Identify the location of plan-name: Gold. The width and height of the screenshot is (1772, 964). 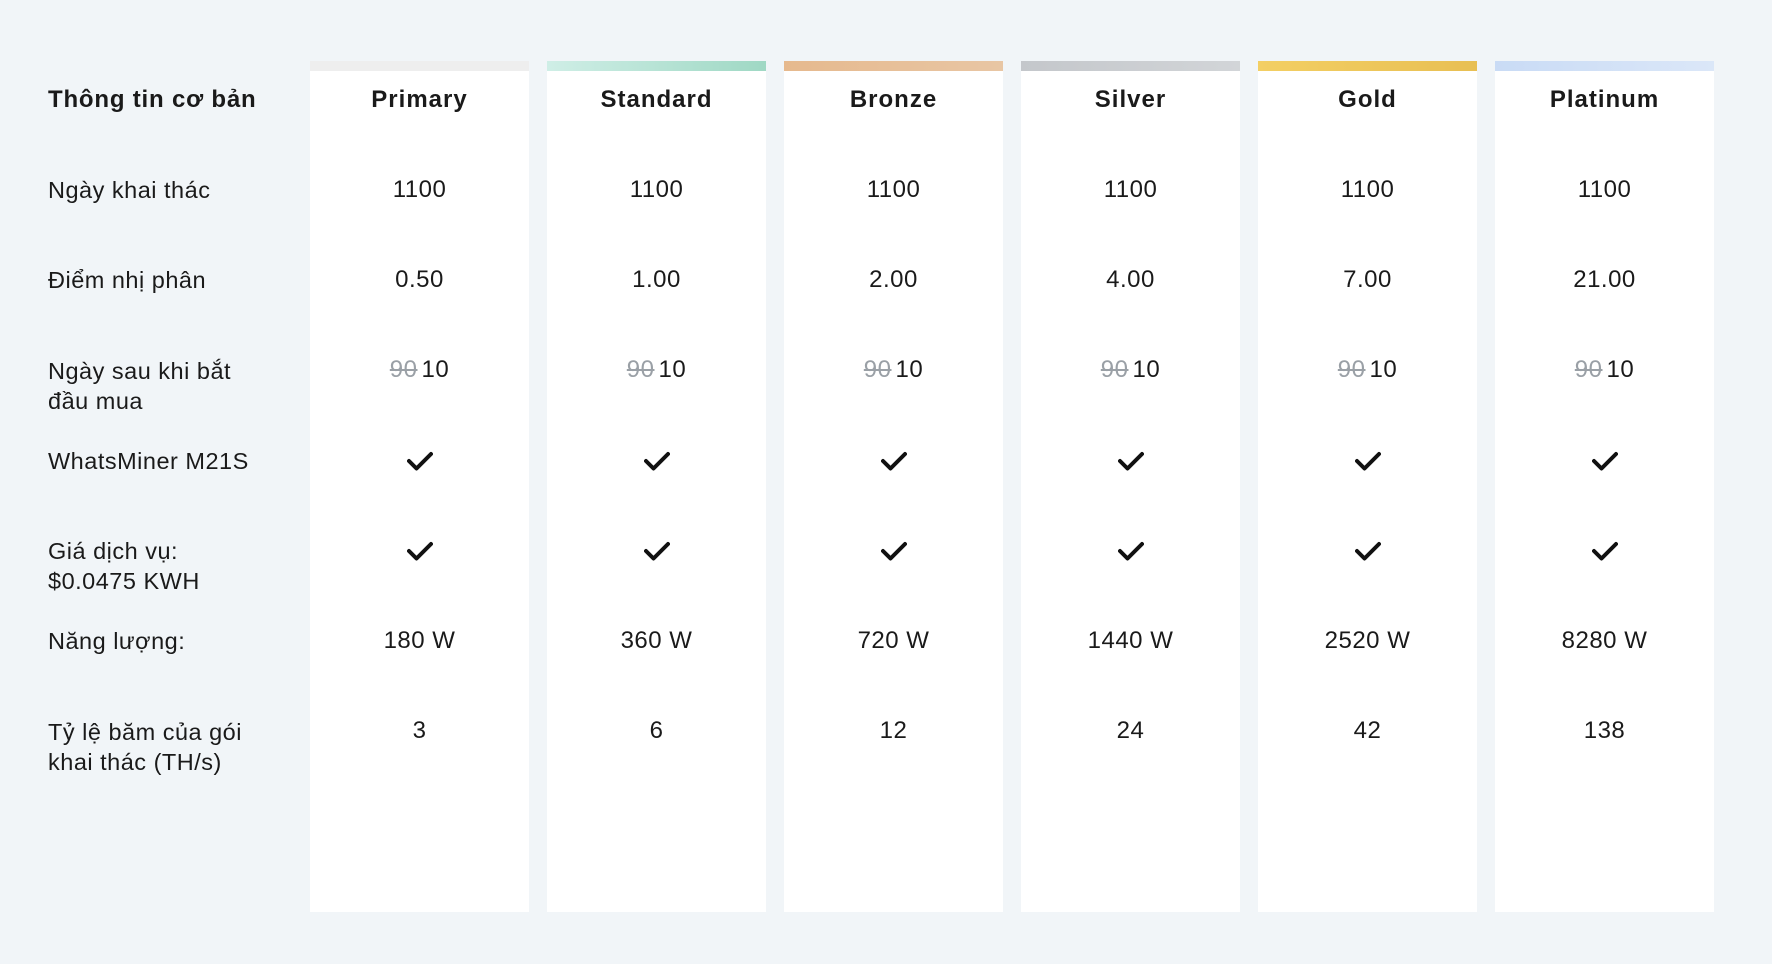
(1367, 99).